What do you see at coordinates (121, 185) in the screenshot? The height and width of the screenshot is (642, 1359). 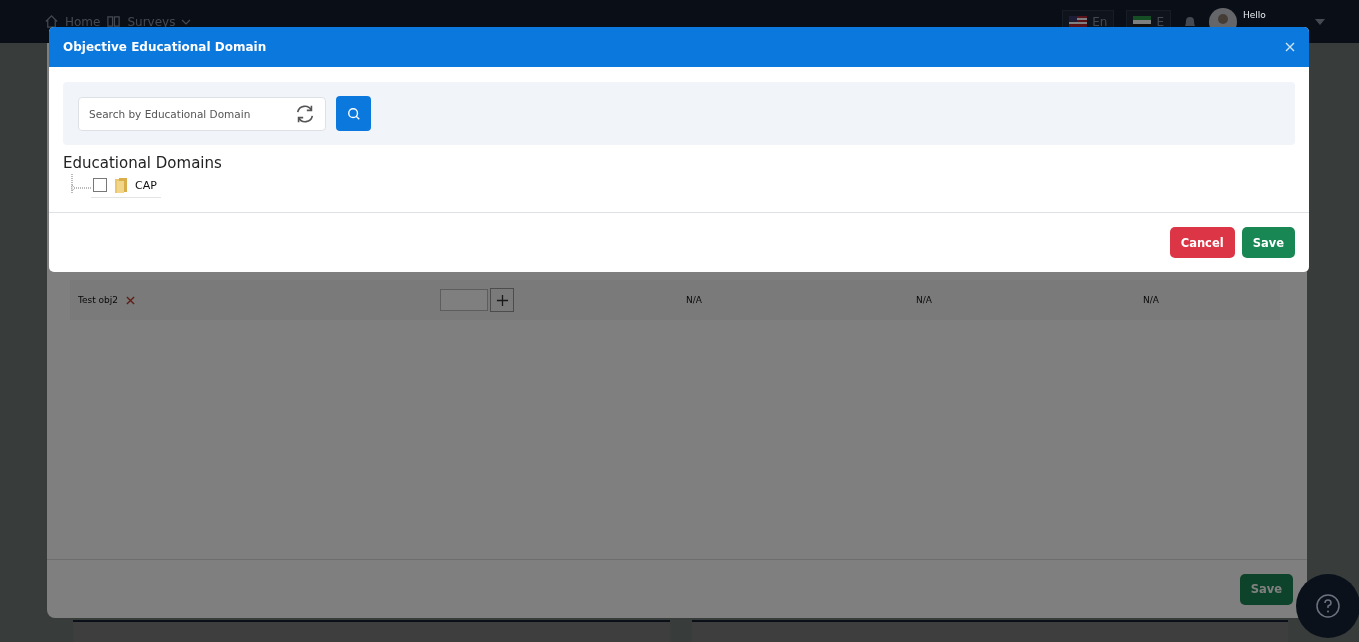 I see `folder-icon` at bounding box center [121, 185].